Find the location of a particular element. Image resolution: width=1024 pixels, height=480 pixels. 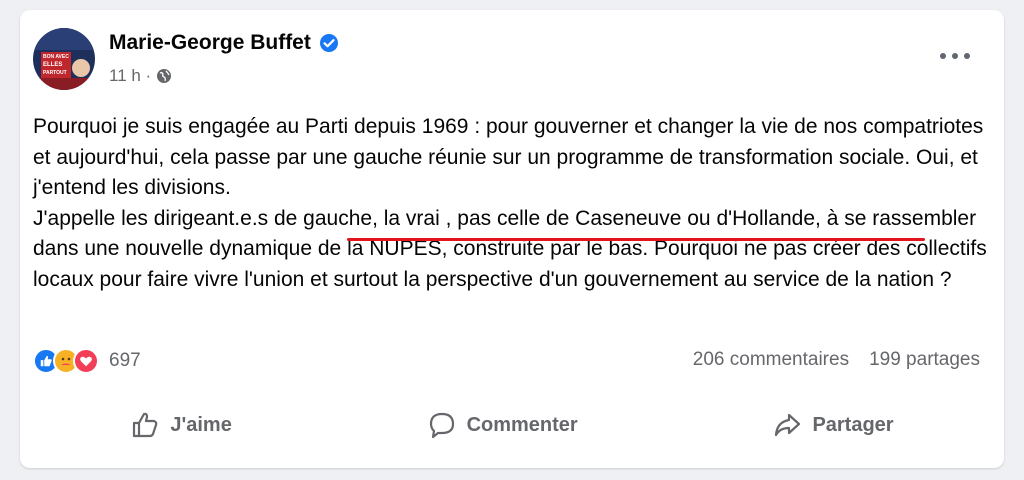

avatar-image: BON AVEC ELLES PARTOUT is located at coordinates (64, 59).